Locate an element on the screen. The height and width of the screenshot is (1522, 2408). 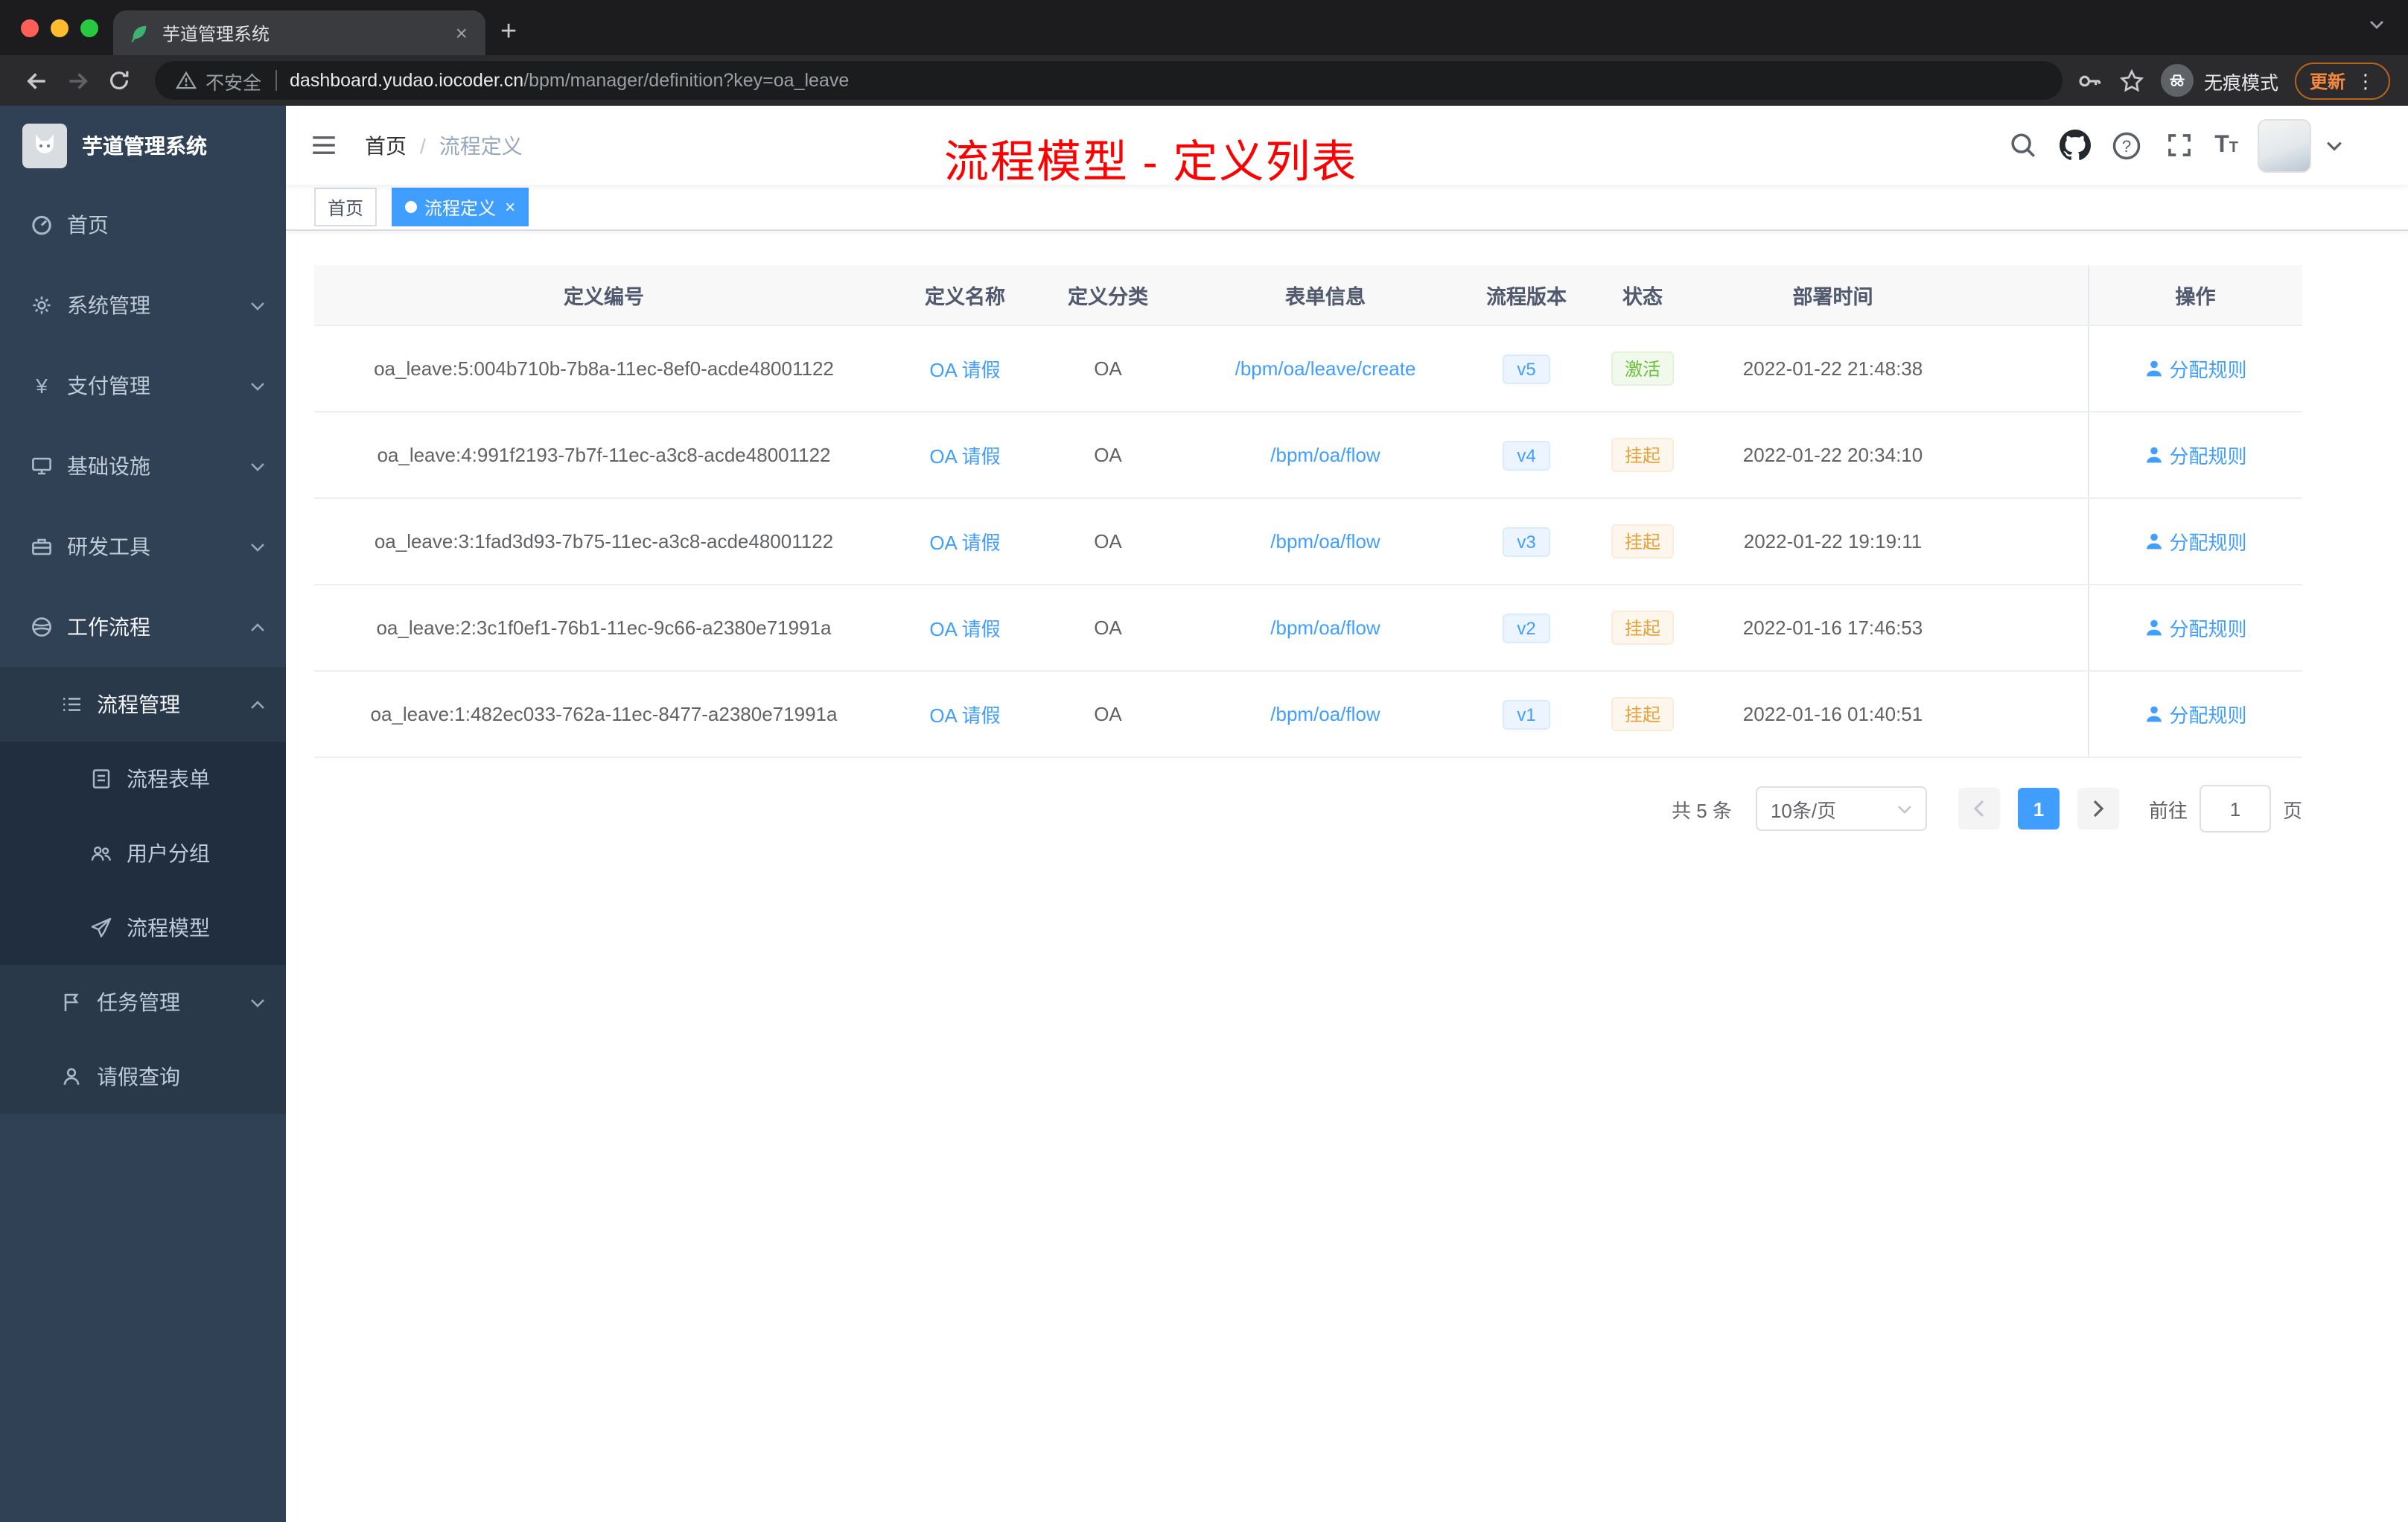
incognito-badge: 无痕模式 is located at coordinates (2219, 80).